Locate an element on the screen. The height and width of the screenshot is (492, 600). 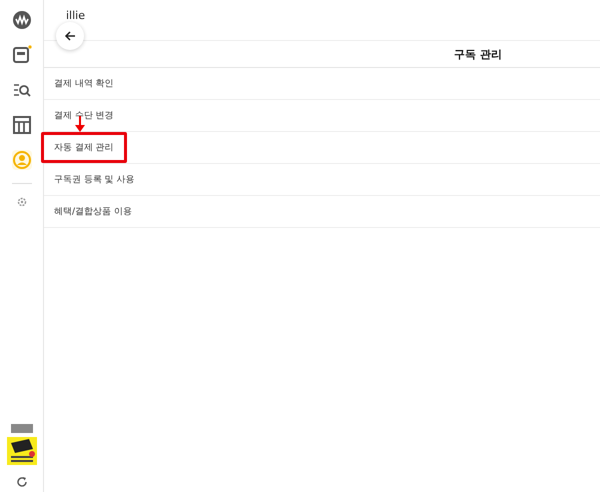
menu-item: 자동 결제 관리 is located at coordinates (84, 147).